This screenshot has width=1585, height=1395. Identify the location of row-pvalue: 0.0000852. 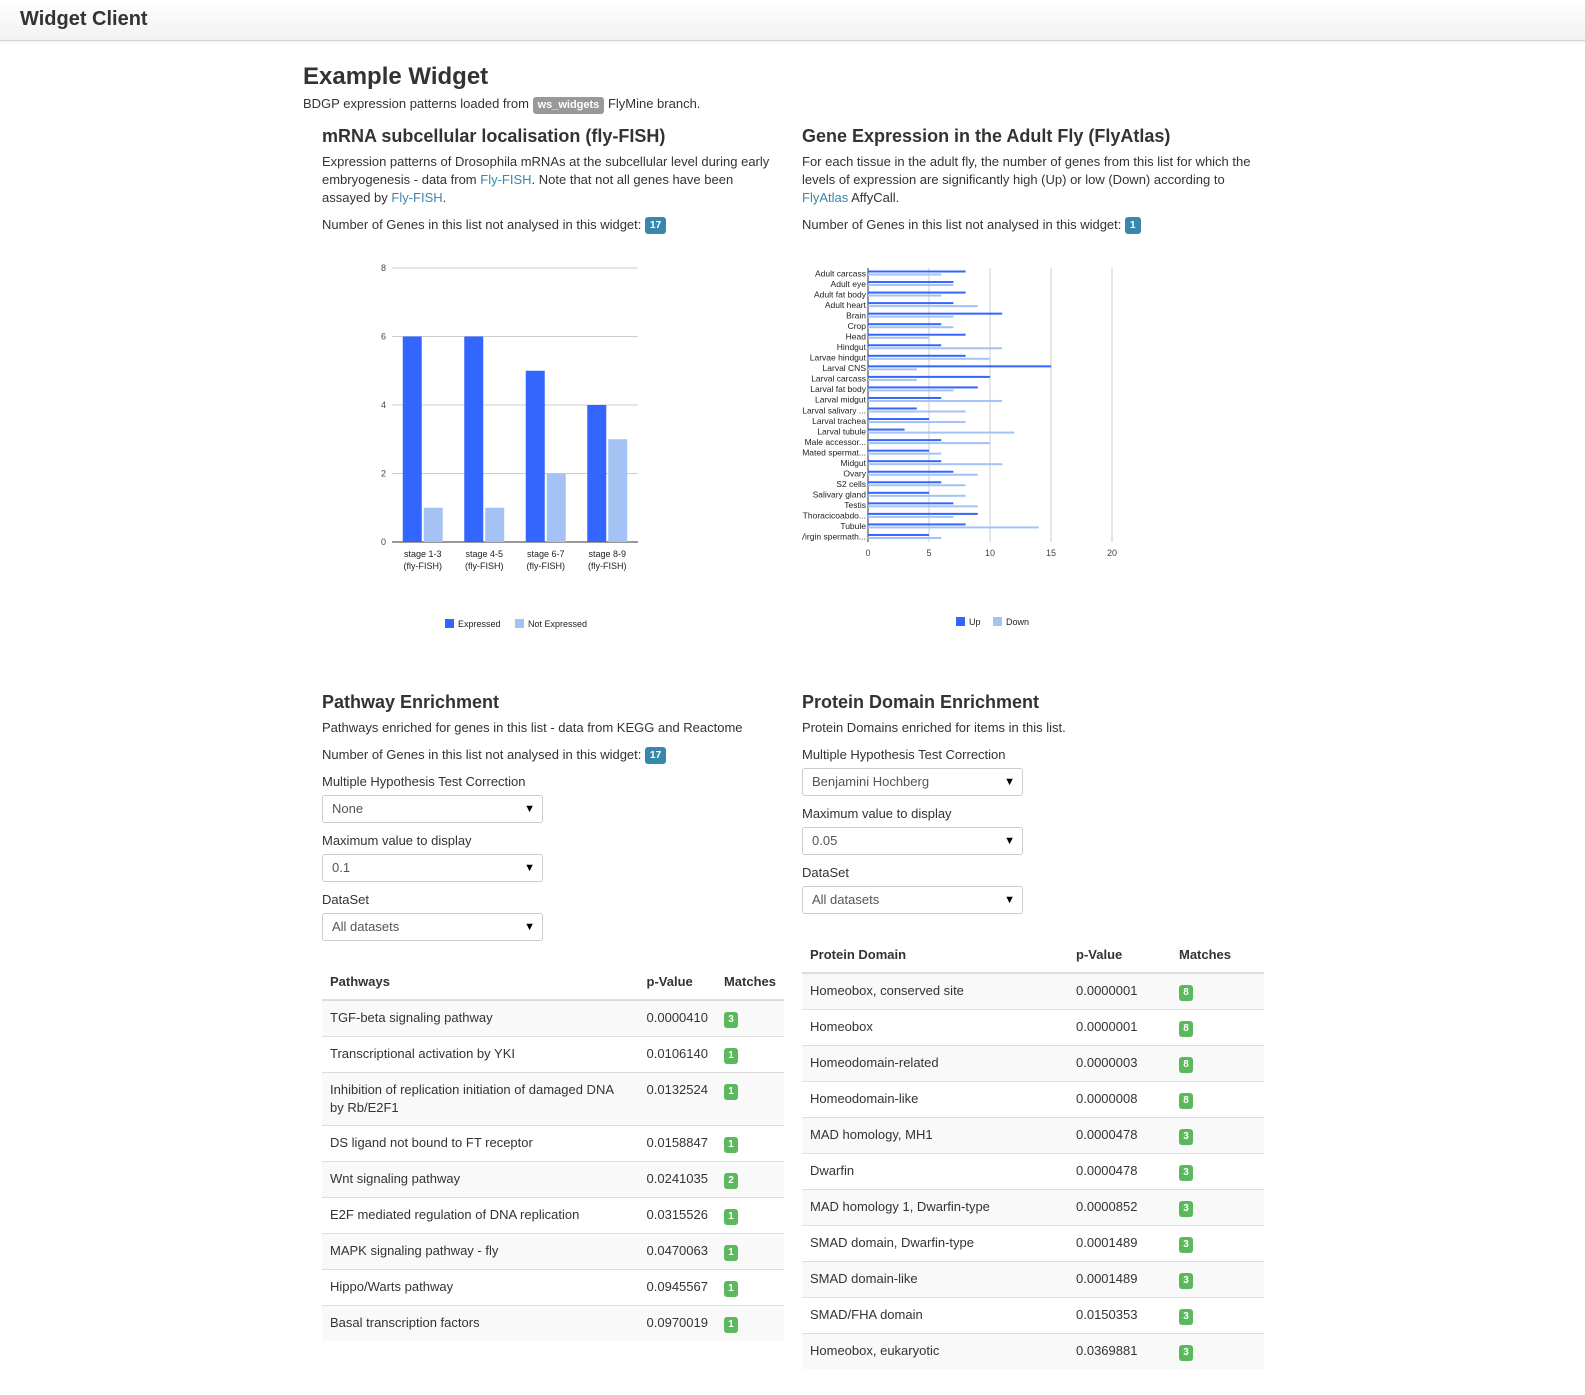
(1119, 1207).